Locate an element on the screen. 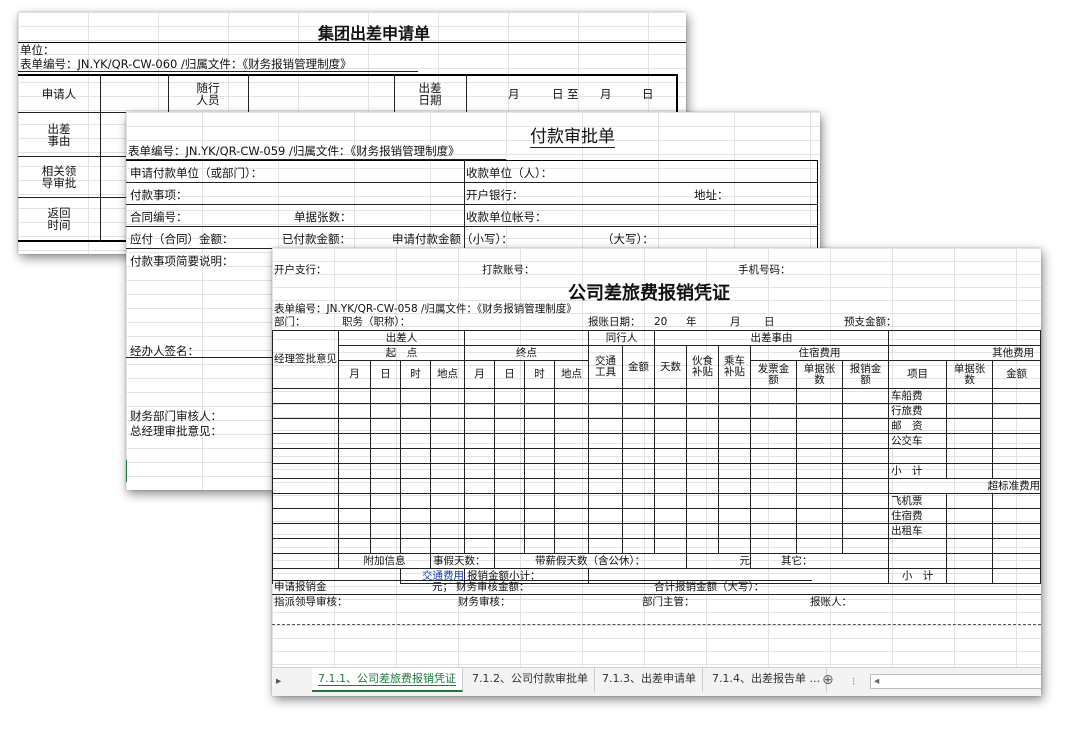 This screenshot has width=1077, height=733. add-sheet-icon: ⊕ is located at coordinates (828, 680).